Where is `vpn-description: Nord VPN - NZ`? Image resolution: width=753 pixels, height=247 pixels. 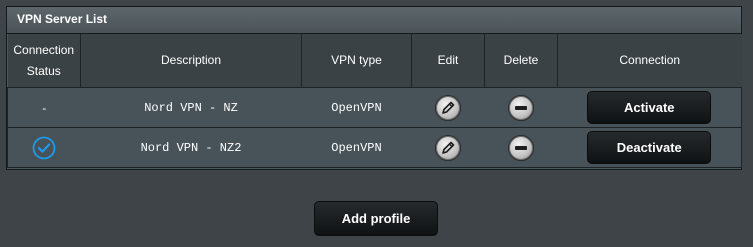
vpn-description: Nord VPN - NZ is located at coordinates (191, 108).